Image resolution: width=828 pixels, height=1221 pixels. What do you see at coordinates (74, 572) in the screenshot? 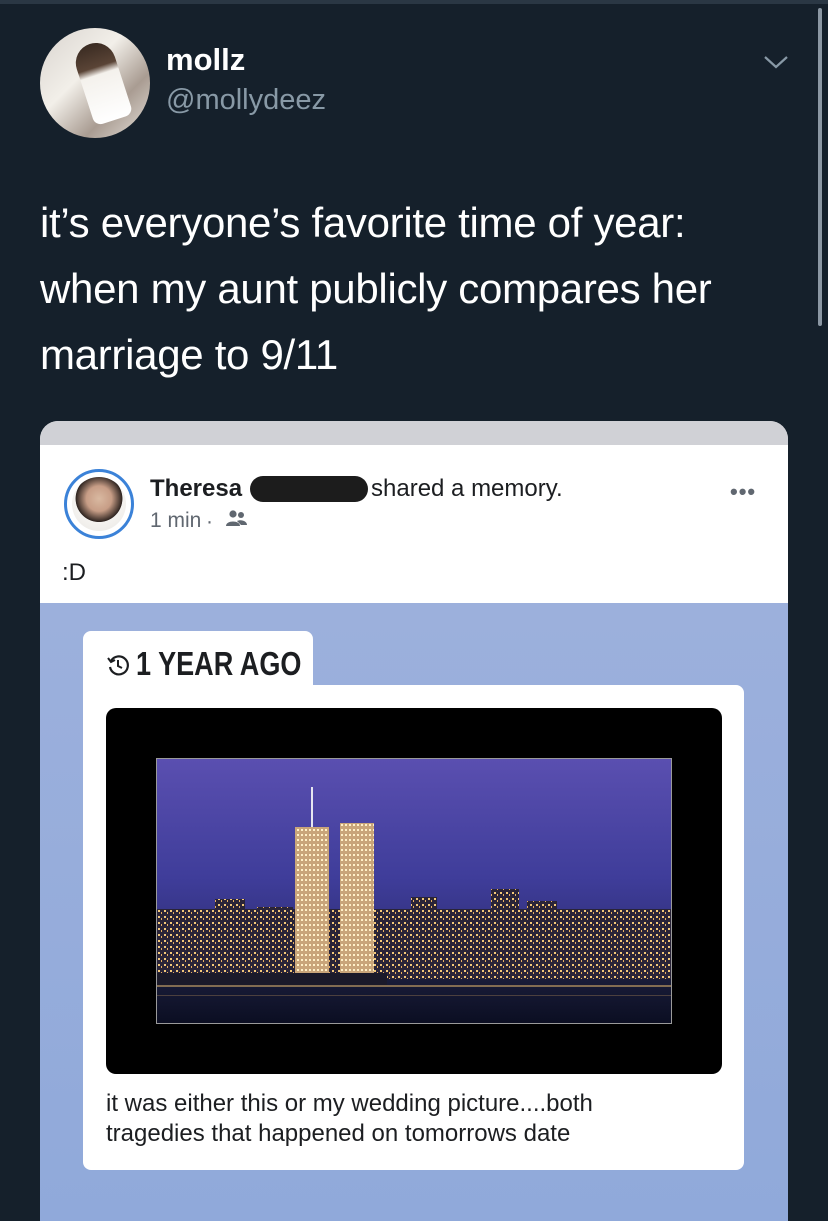
I see `post-text: :D` at bounding box center [74, 572].